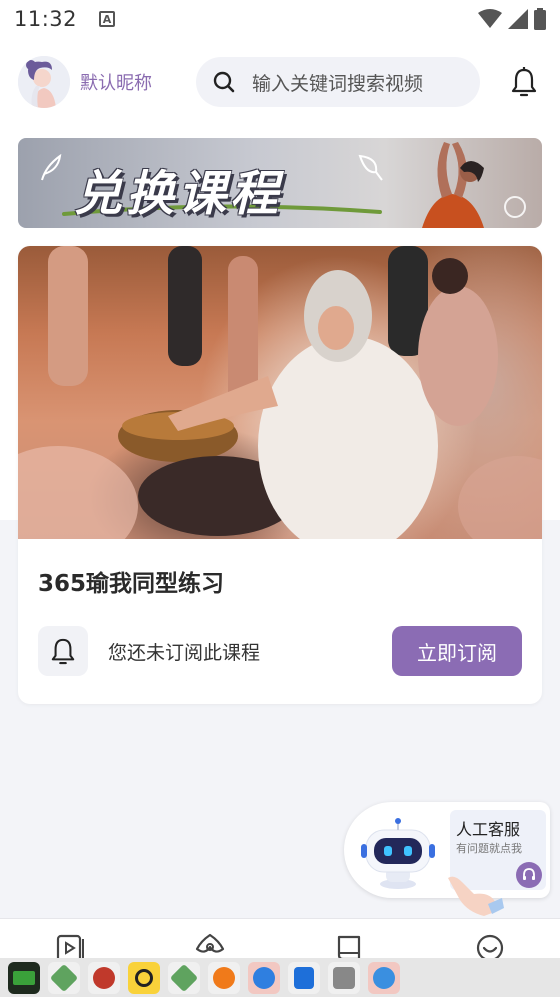 This screenshot has height=997, width=560. Describe the element at coordinates (449, 859) in the screenshot. I see `customer-service-widget: 人工客服 有问题就点我` at that location.